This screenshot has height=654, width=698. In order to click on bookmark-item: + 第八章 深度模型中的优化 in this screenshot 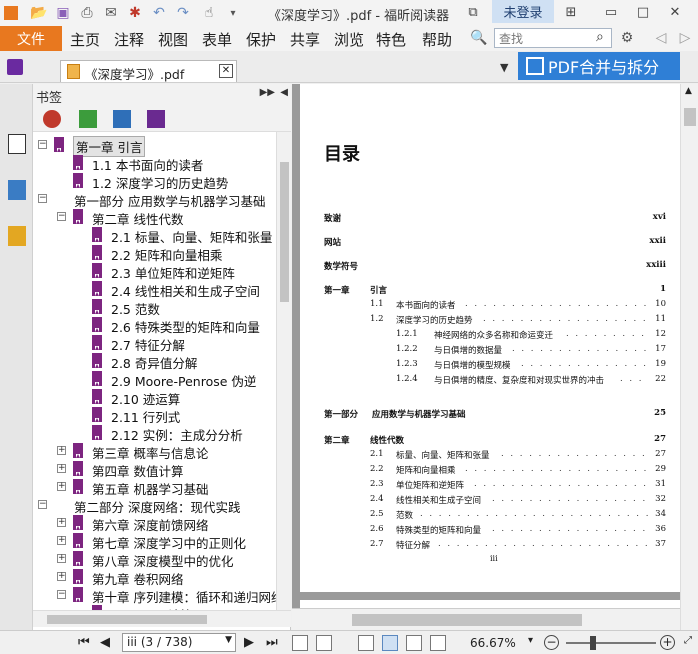, I will do `click(154, 559)`.